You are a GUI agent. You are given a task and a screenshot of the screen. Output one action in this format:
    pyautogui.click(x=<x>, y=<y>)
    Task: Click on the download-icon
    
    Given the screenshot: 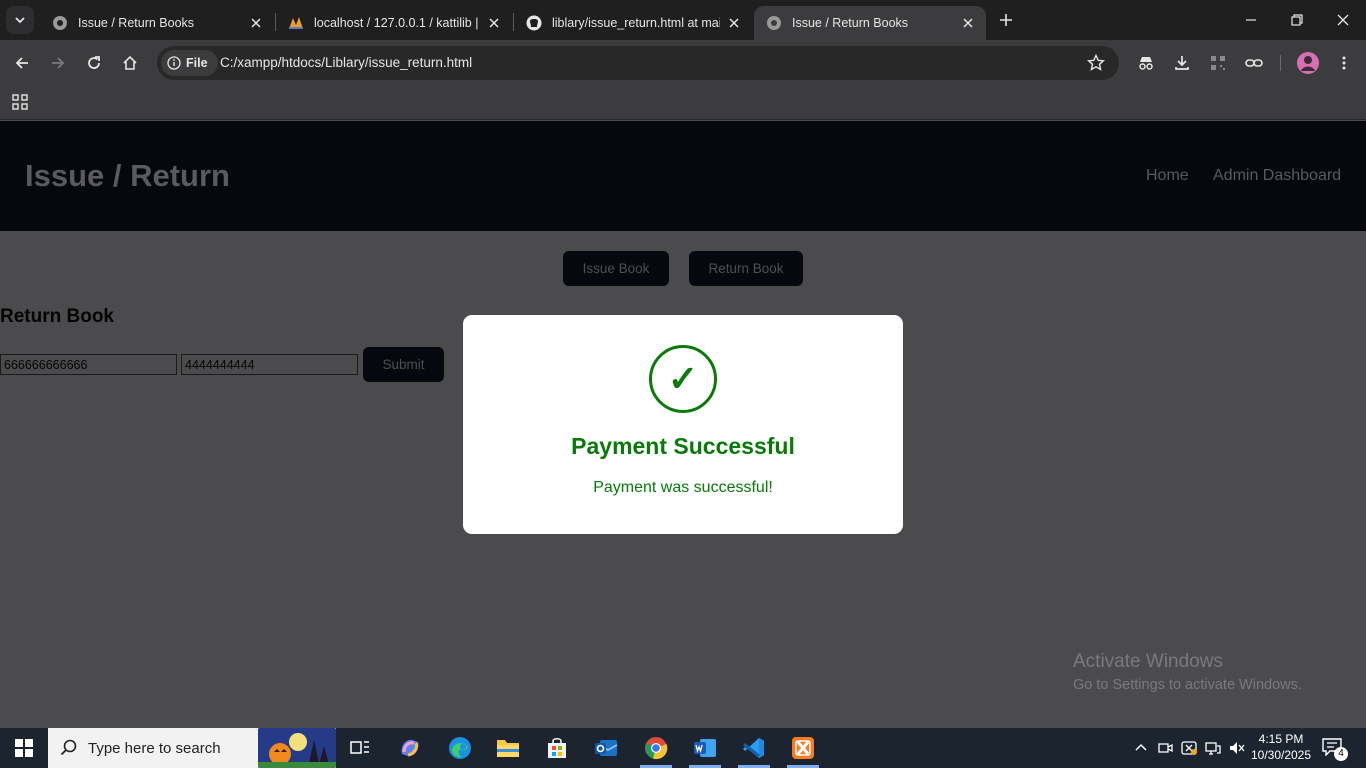 What is the action you would take?
    pyautogui.click(x=1182, y=63)
    